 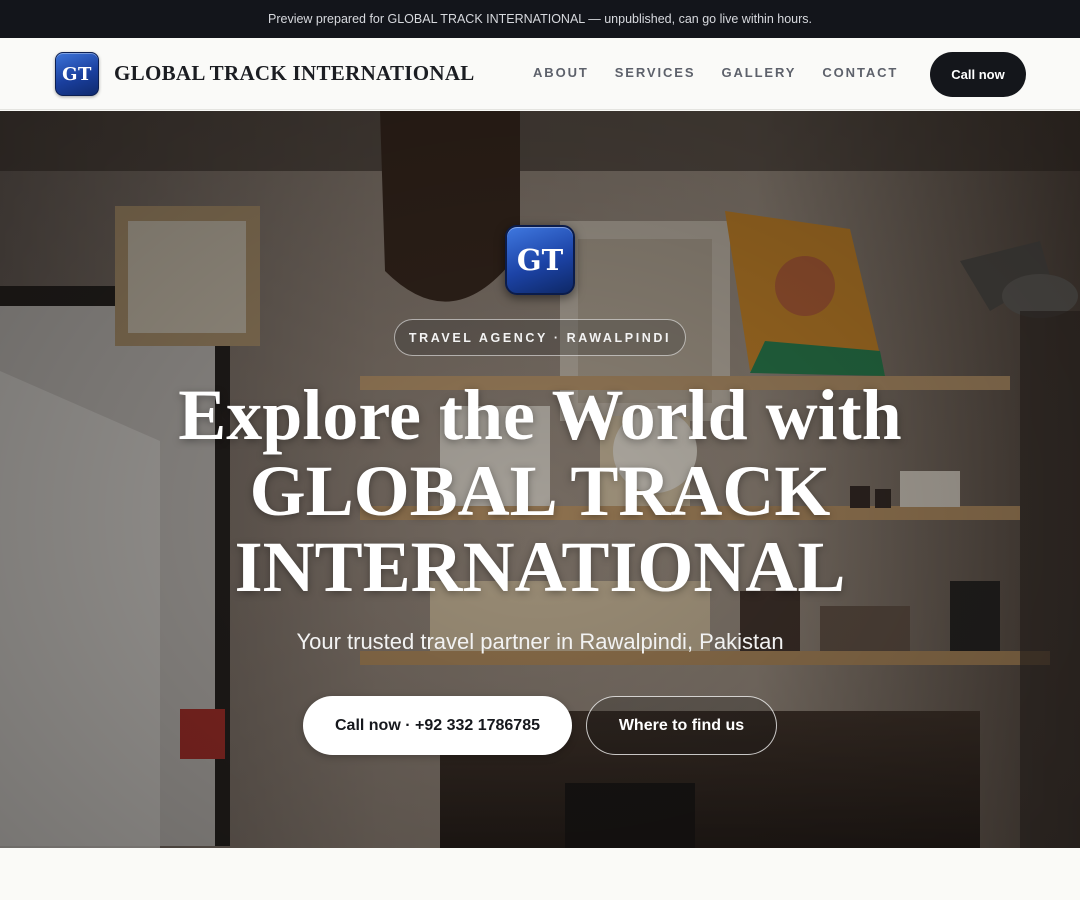 What do you see at coordinates (561, 72) in the screenshot?
I see `nav-about: ABOUT` at bounding box center [561, 72].